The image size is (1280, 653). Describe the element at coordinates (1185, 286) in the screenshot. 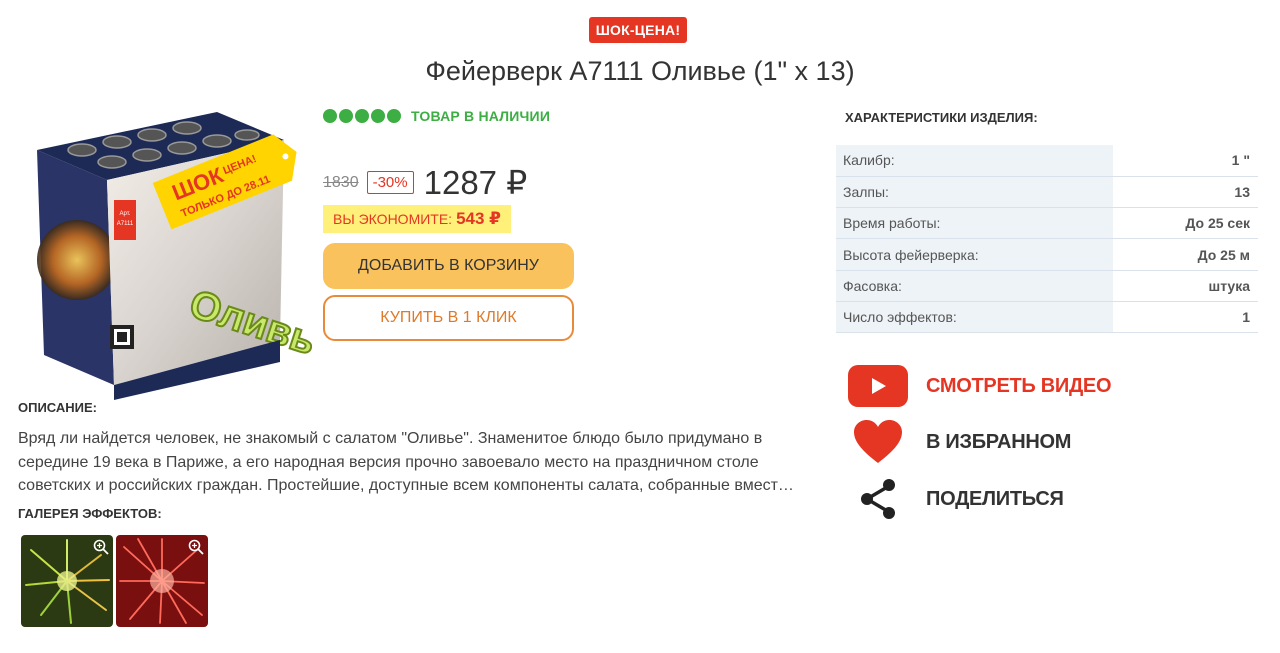

I see `spec-value: штука` at that location.